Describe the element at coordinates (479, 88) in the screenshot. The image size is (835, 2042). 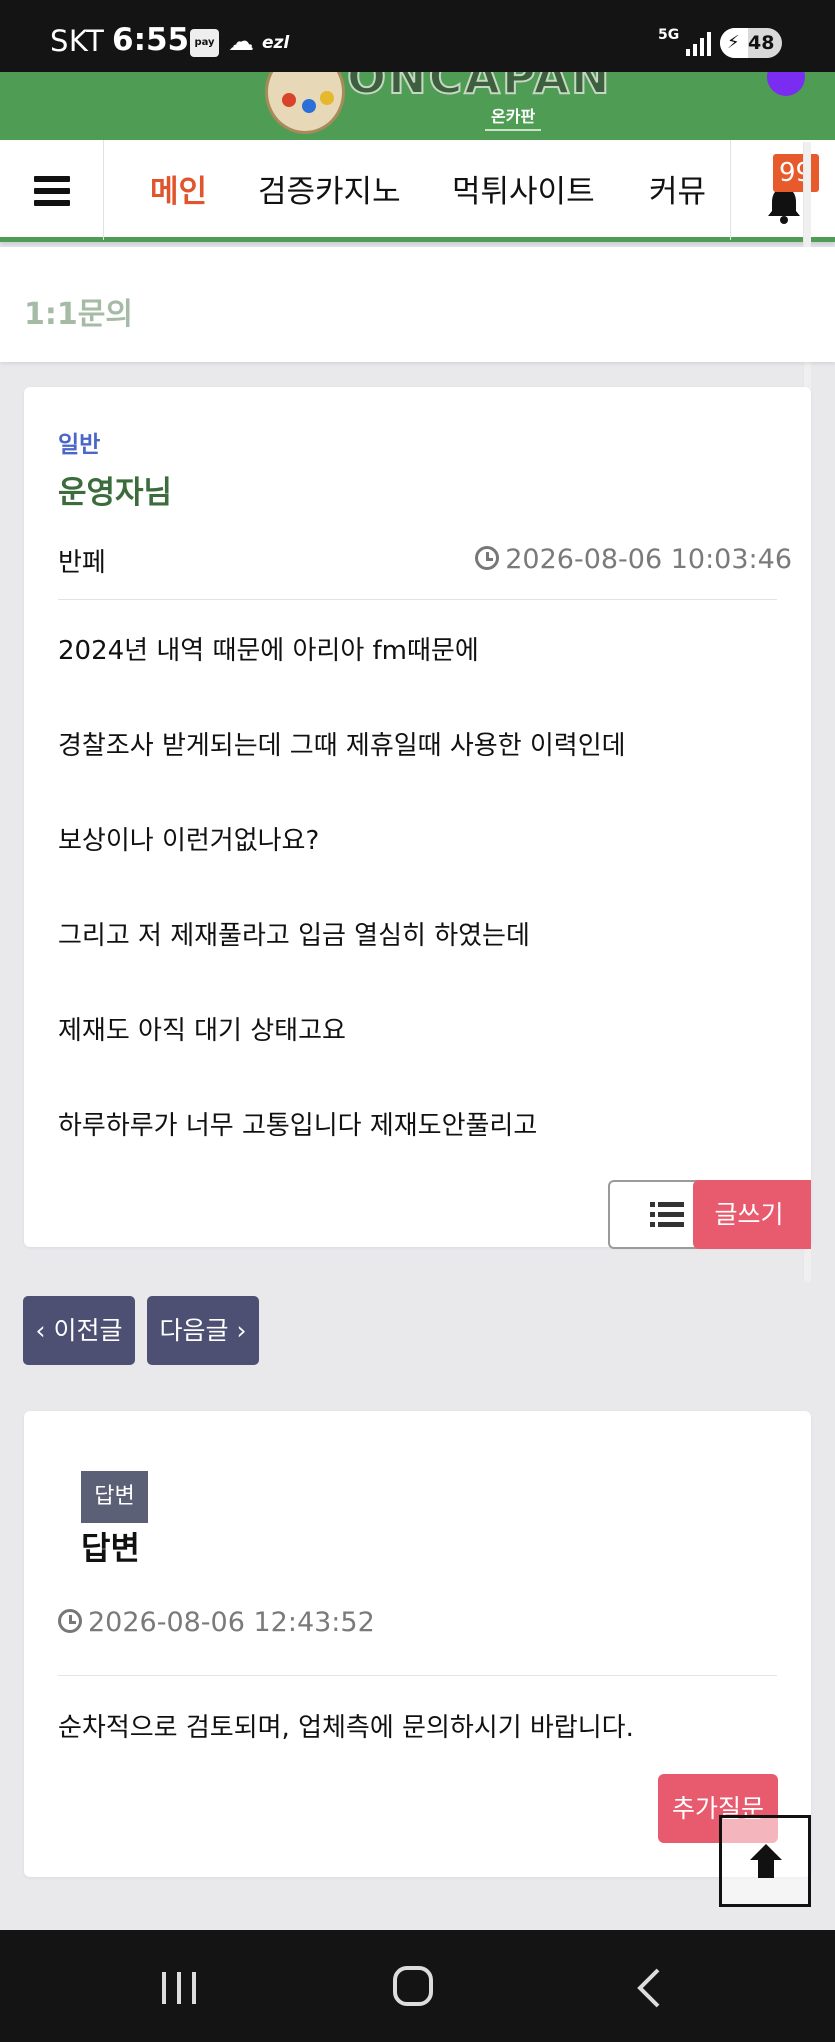
I see `logo-text: ONCAPAN` at that location.